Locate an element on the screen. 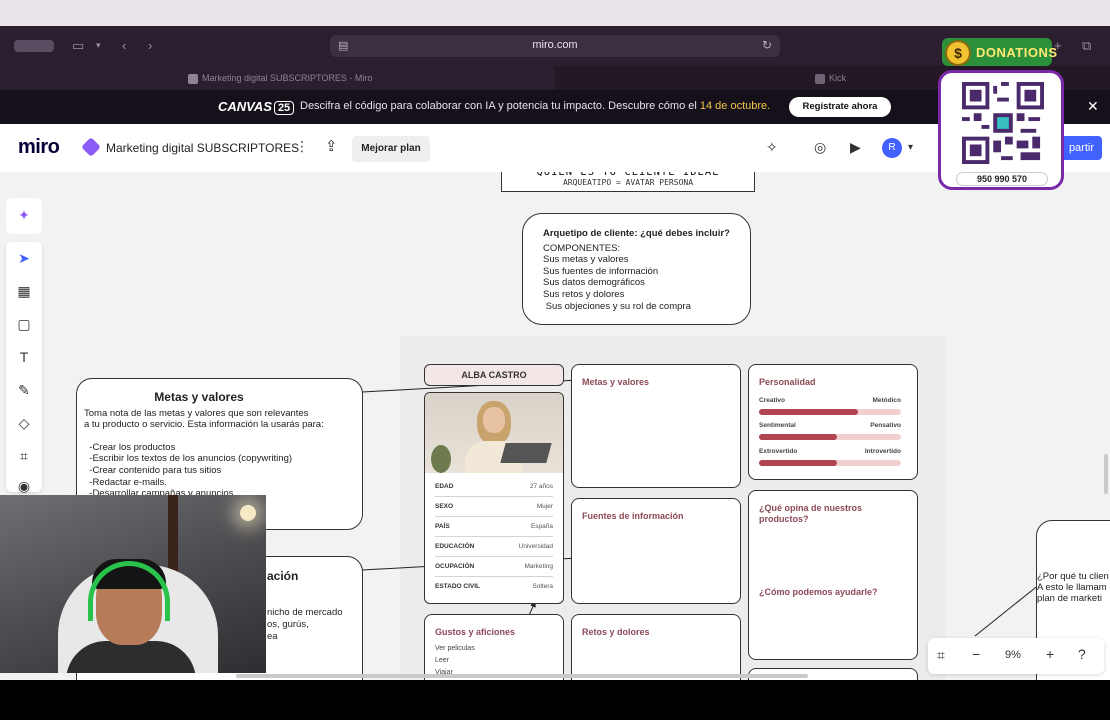  persona-row-educacion: EDUCACIÓN Universidad is located at coordinates (494, 547).